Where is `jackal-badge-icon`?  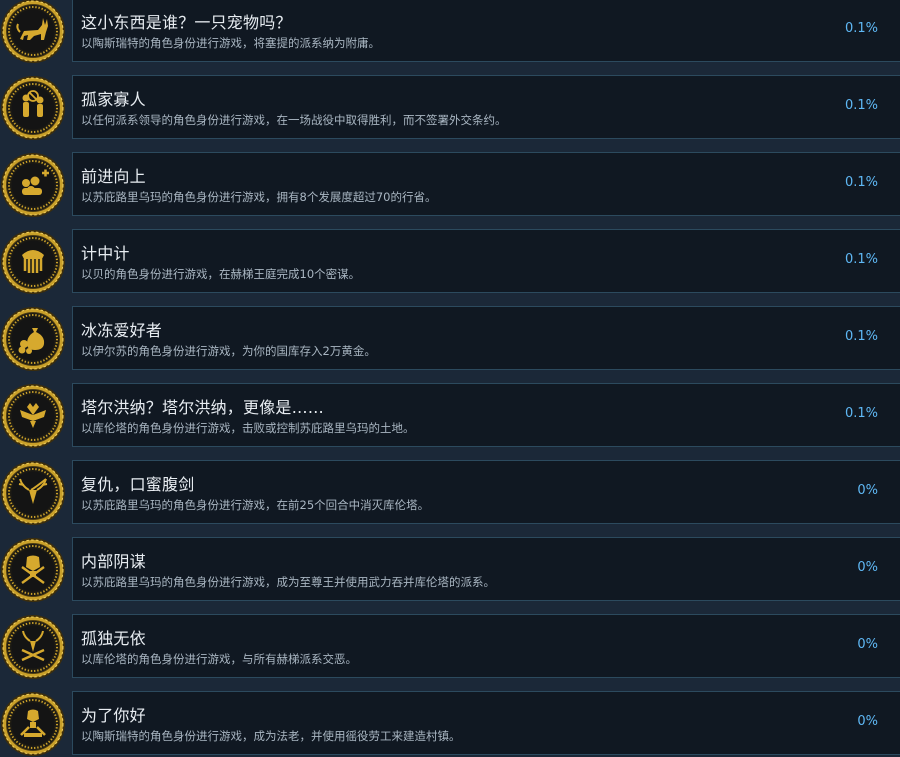 jackal-badge-icon is located at coordinates (33, 32).